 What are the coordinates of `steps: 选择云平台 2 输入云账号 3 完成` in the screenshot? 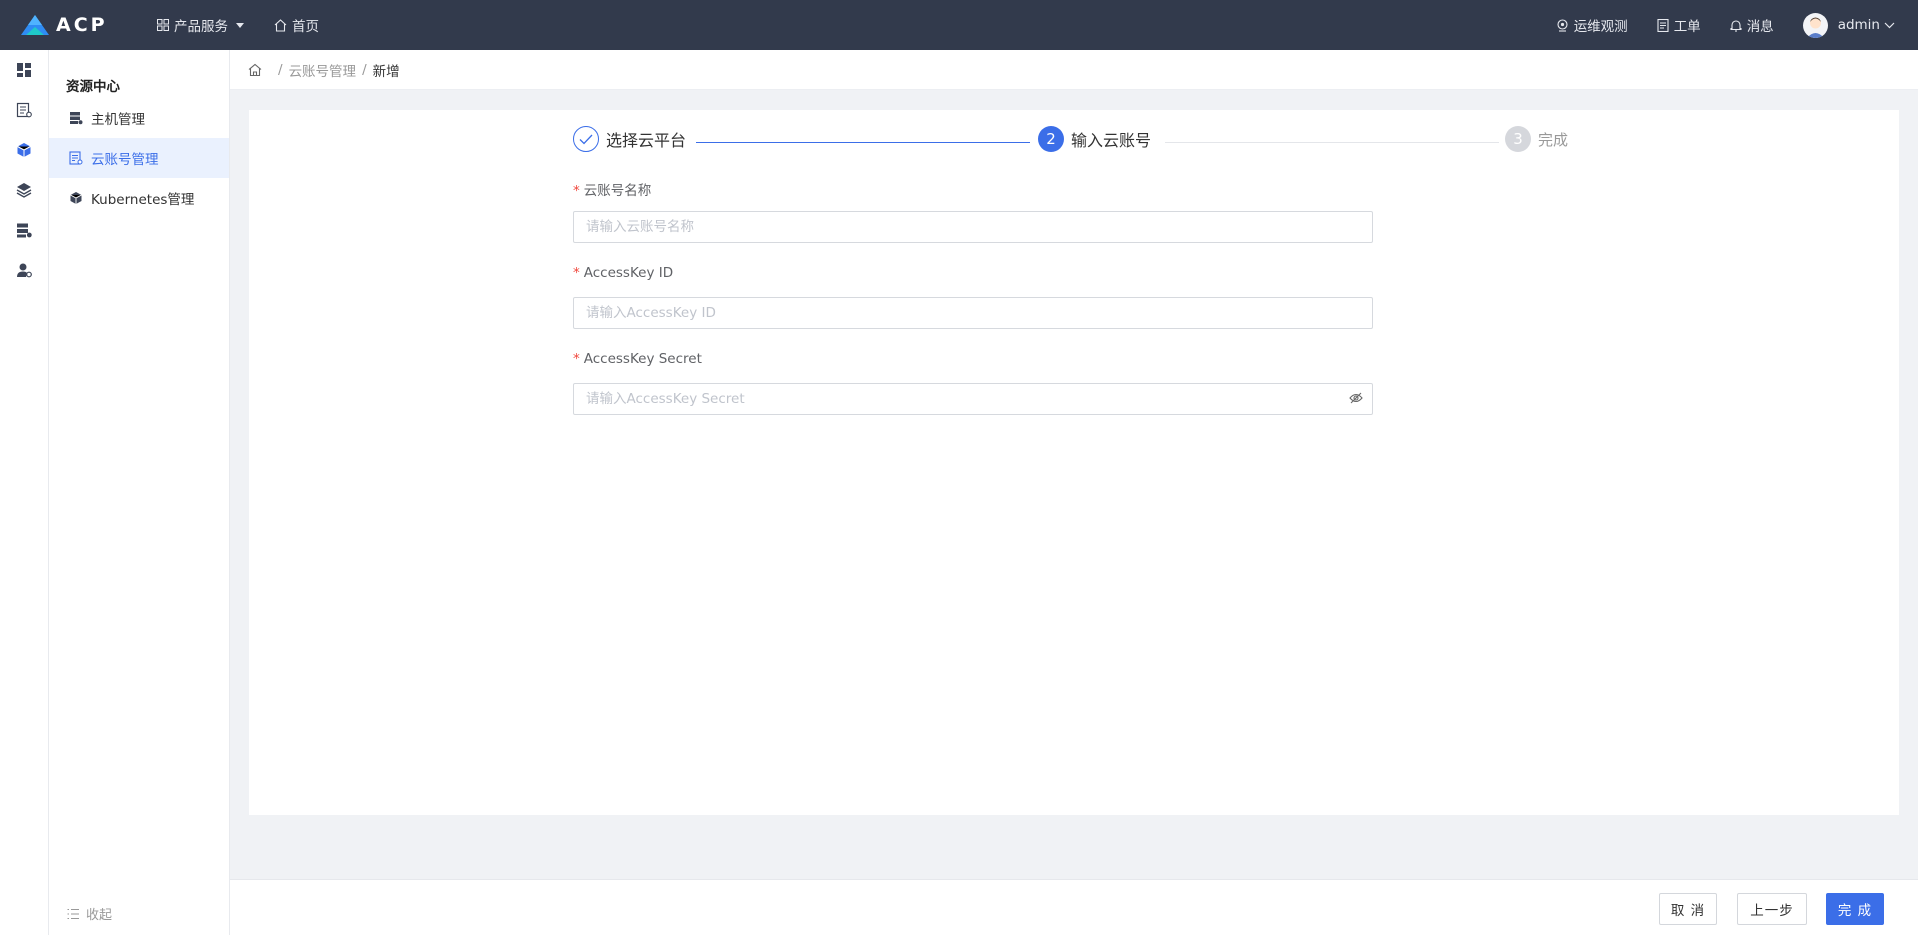 It's located at (1073, 141).